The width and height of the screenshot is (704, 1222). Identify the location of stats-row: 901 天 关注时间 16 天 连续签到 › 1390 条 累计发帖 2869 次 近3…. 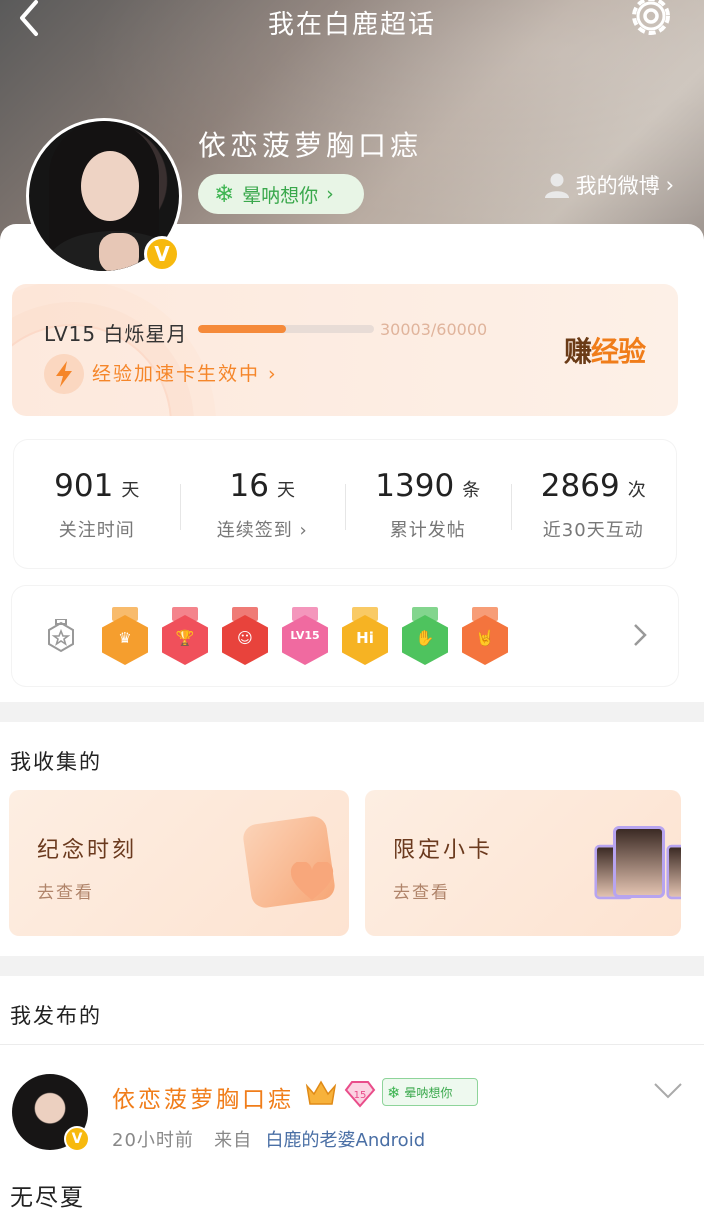
(345, 504).